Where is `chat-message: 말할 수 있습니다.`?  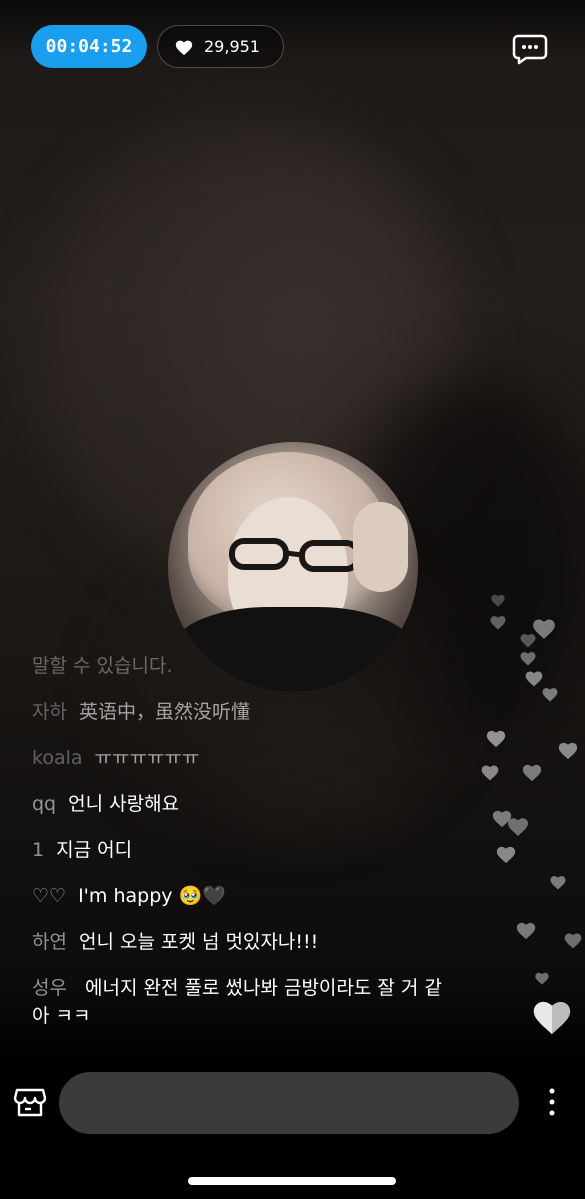
chat-message: 말할 수 있습니다. is located at coordinates (242, 666).